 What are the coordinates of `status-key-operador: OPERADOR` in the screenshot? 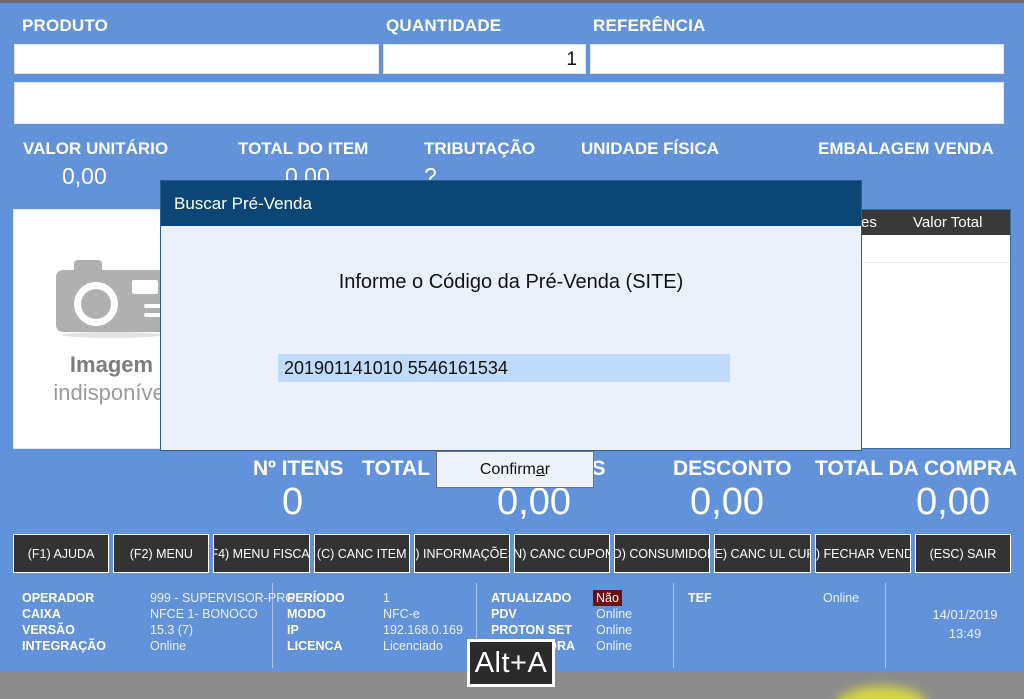 It's located at (58, 598).